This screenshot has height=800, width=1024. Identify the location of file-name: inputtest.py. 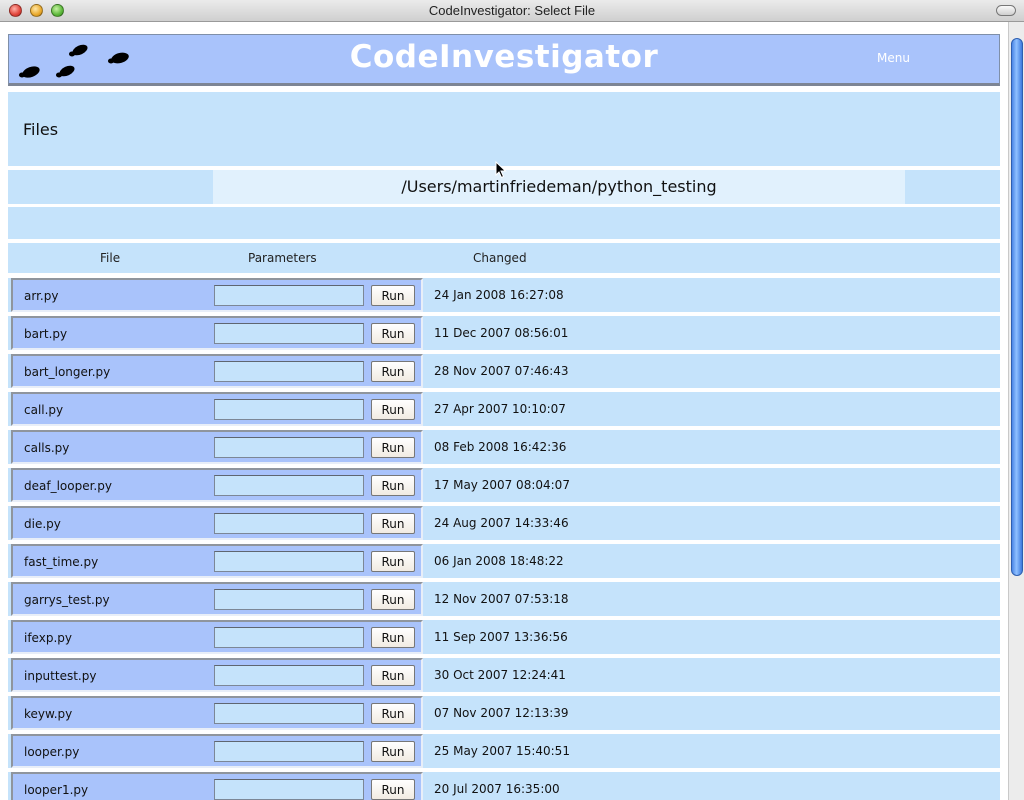
(60, 676).